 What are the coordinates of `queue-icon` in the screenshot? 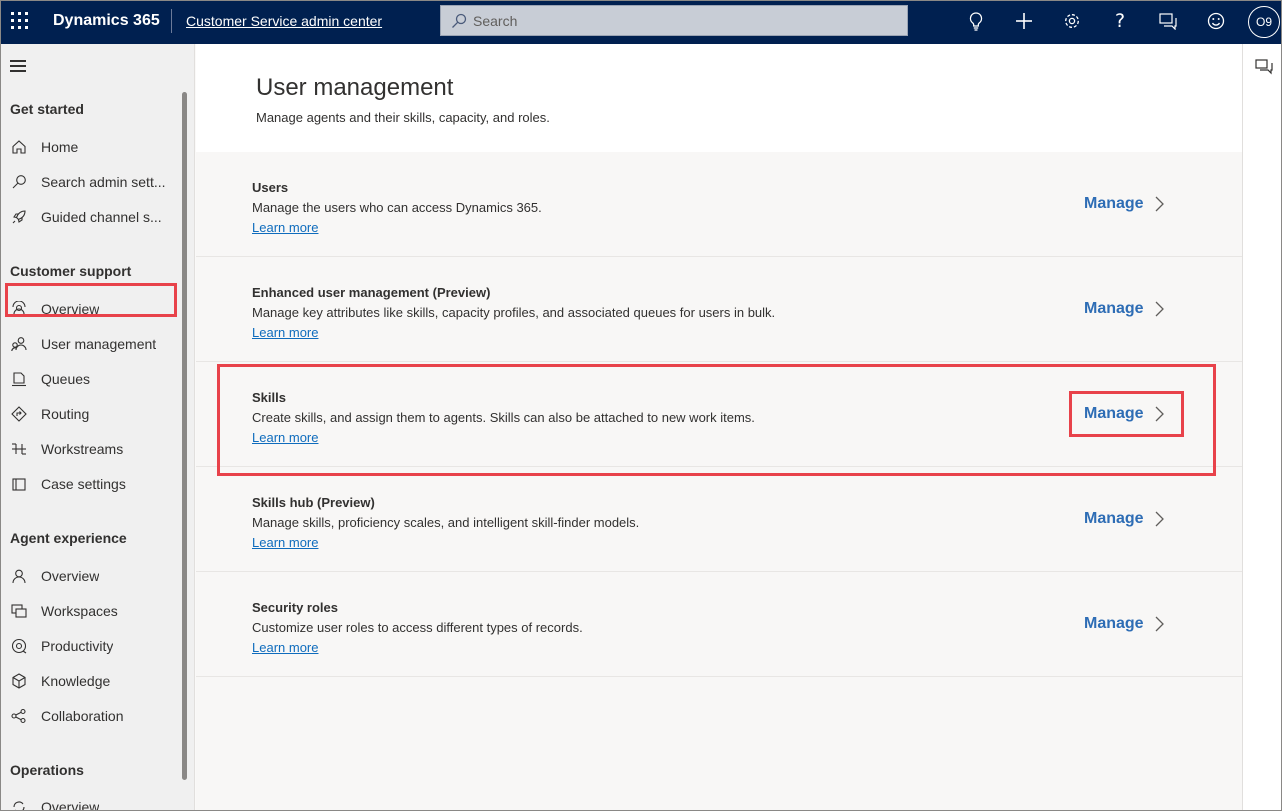 It's located at (19, 379).